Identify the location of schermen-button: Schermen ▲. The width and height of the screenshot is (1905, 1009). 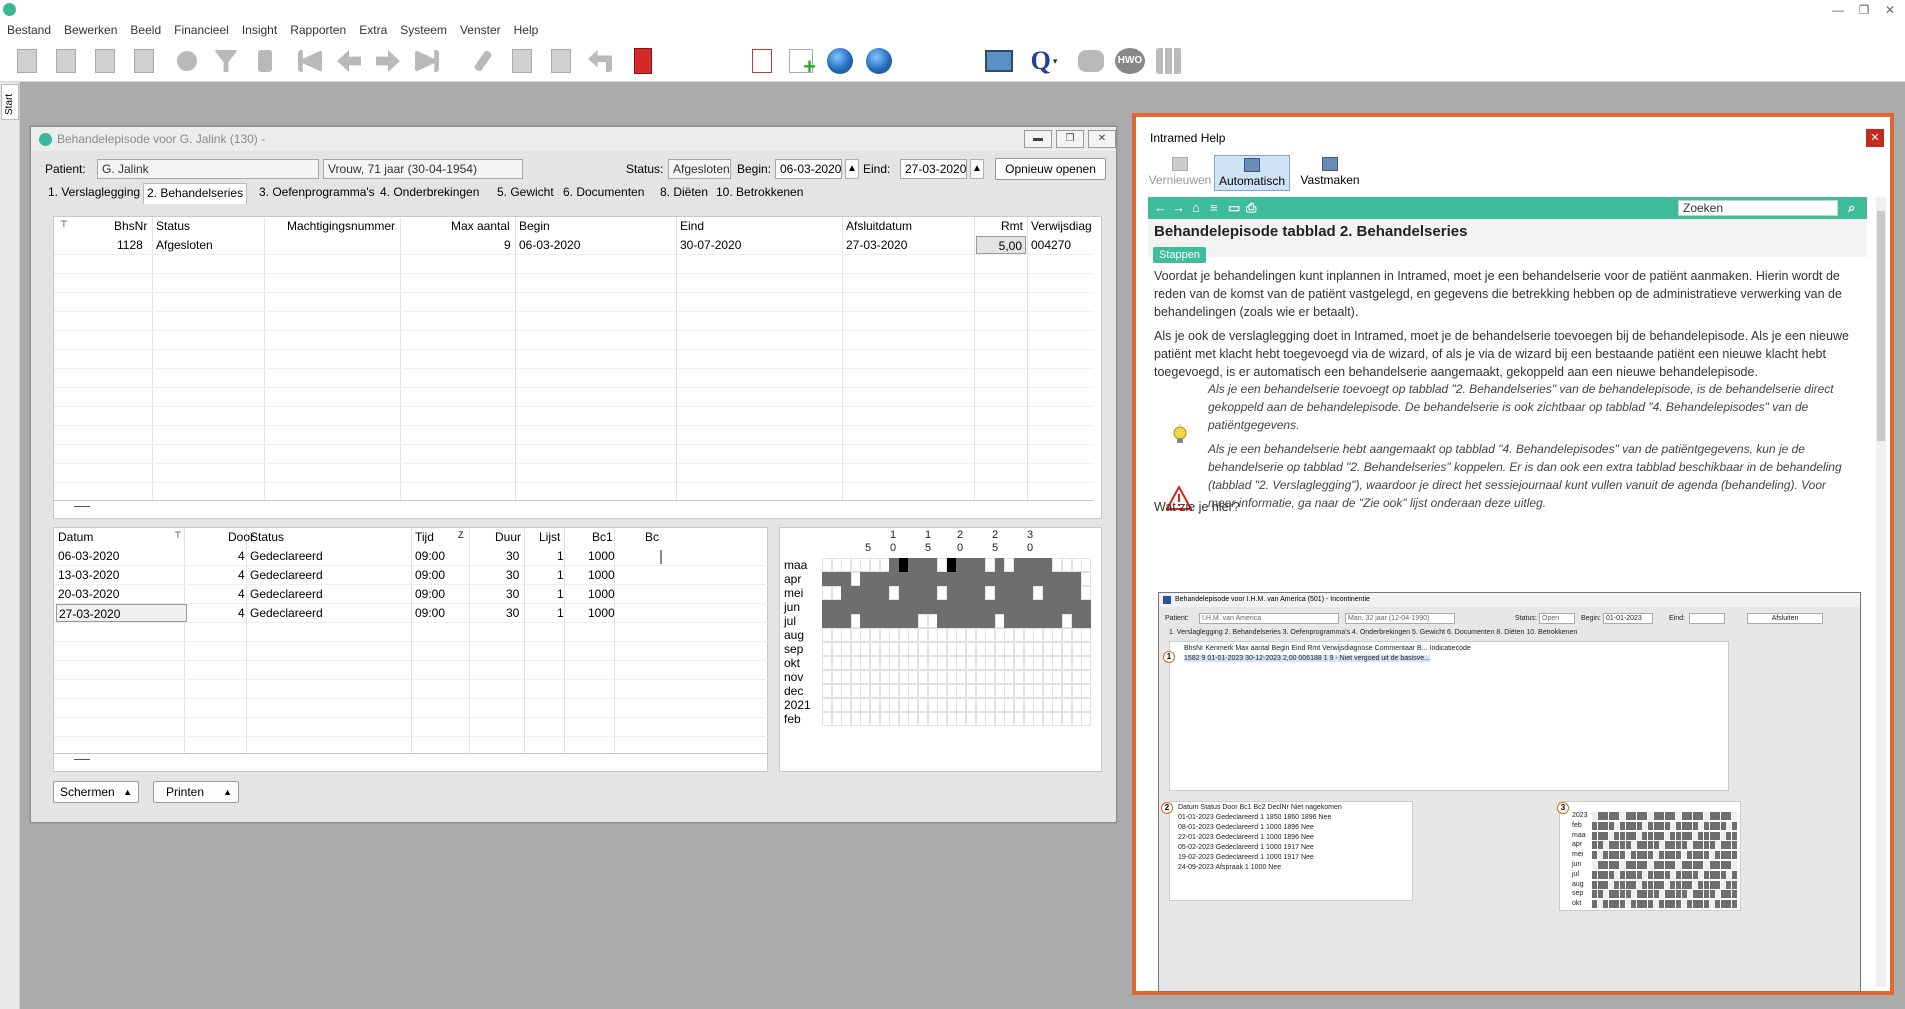
(96, 792).